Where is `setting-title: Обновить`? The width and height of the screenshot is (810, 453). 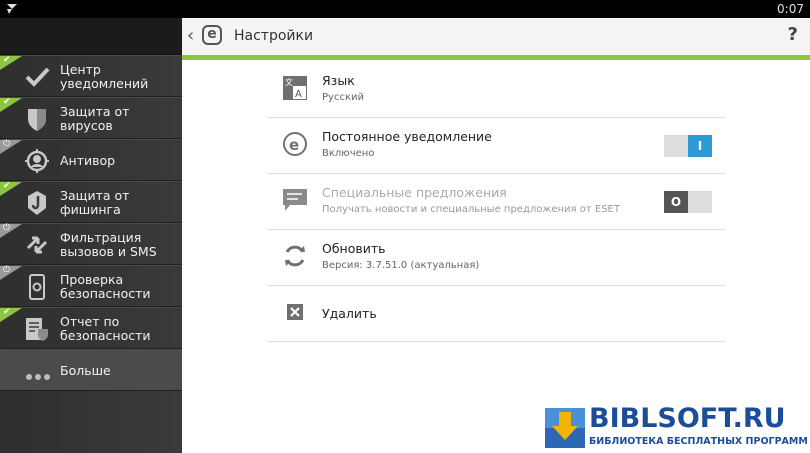
setting-title: Обновить is located at coordinates (354, 248).